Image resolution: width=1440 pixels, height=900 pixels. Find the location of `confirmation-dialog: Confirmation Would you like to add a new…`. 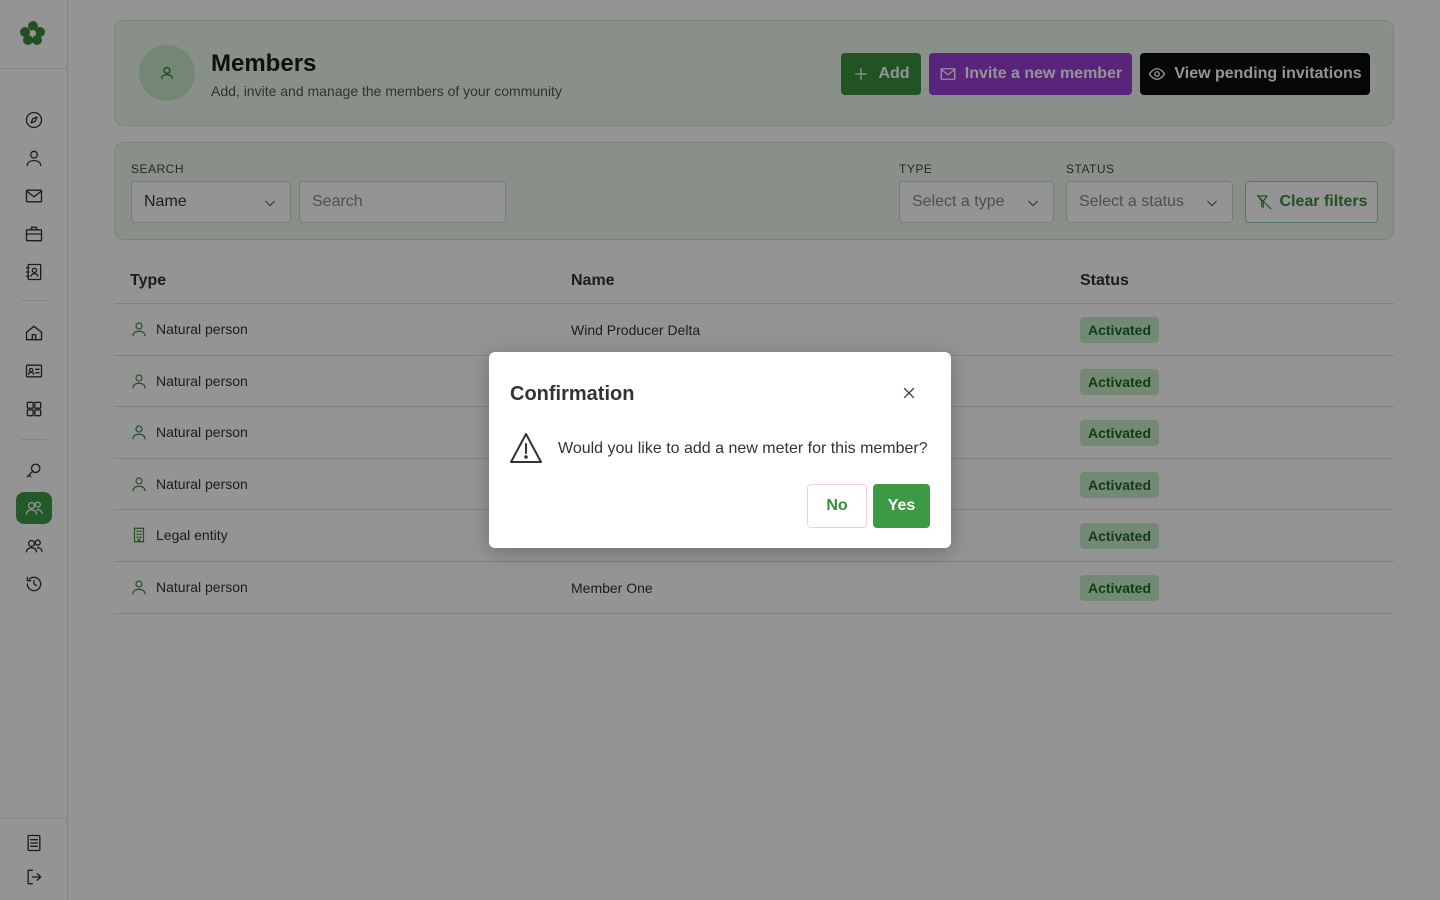

confirmation-dialog: Confirmation Would you like to add a new… is located at coordinates (720, 450).